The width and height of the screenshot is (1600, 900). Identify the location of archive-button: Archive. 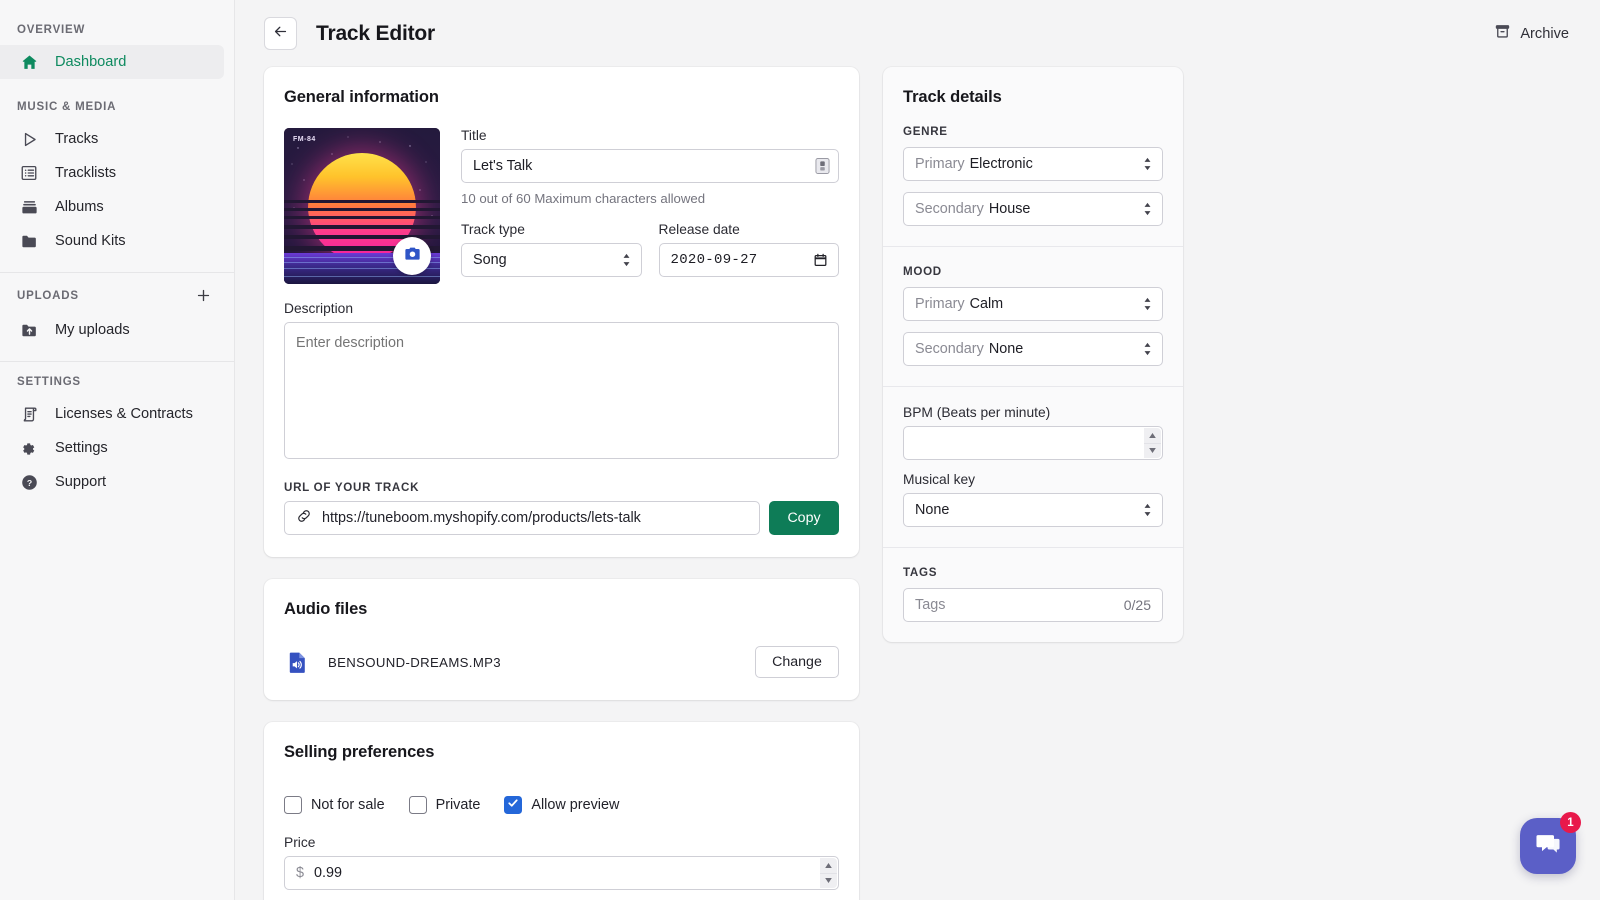
(1531, 33).